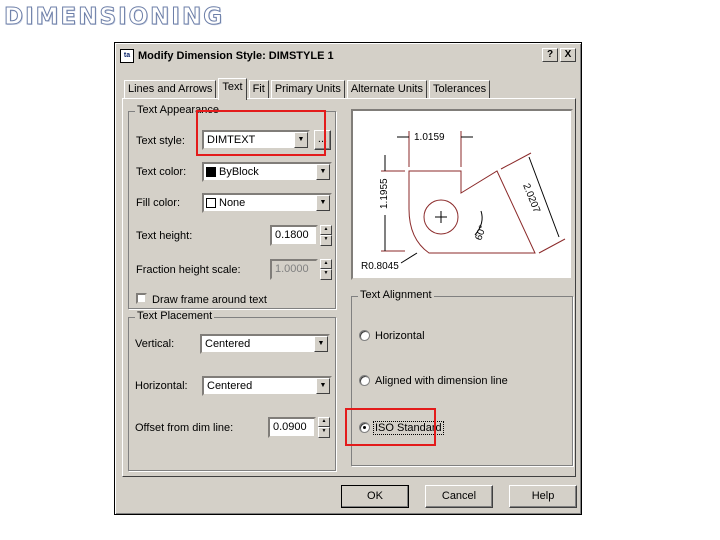  I want to click on part-outline, so click(472, 212).